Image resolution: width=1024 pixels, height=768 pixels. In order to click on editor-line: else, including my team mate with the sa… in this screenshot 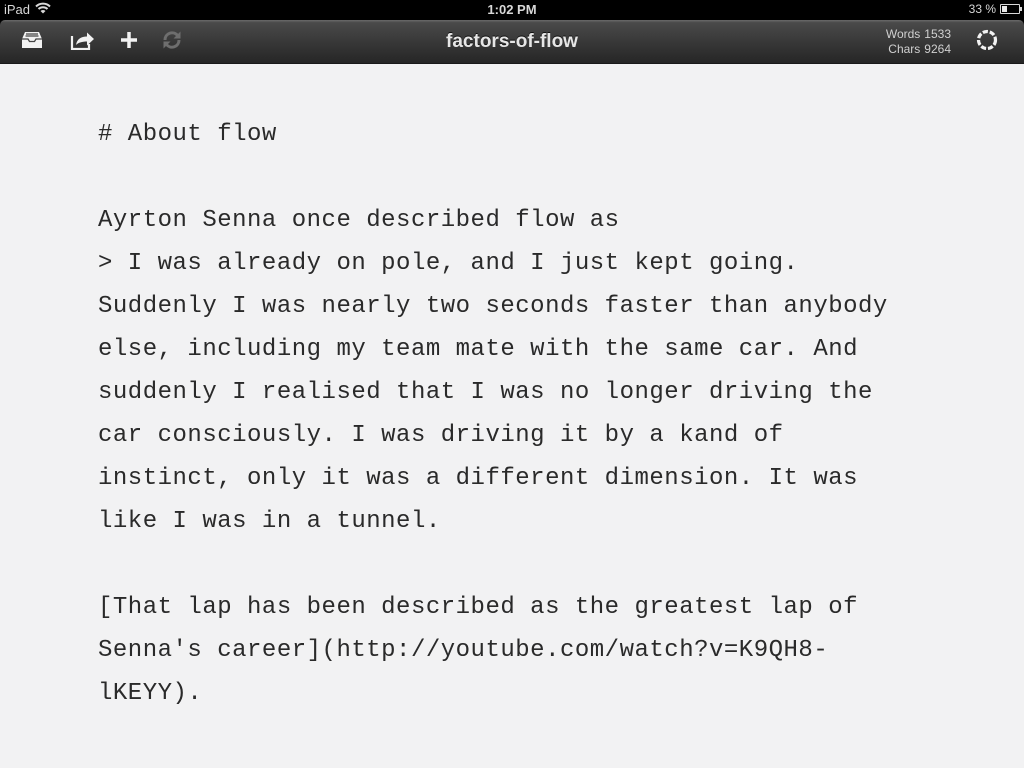, I will do `click(498, 349)`.